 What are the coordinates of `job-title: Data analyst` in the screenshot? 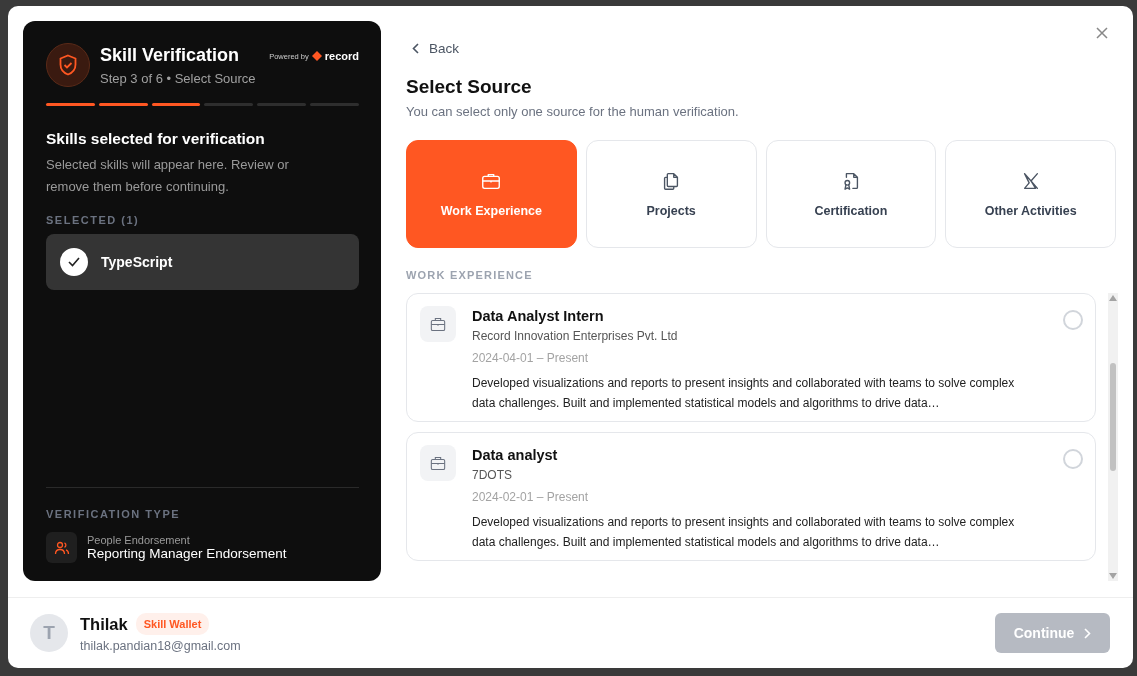 It's located at (515, 455).